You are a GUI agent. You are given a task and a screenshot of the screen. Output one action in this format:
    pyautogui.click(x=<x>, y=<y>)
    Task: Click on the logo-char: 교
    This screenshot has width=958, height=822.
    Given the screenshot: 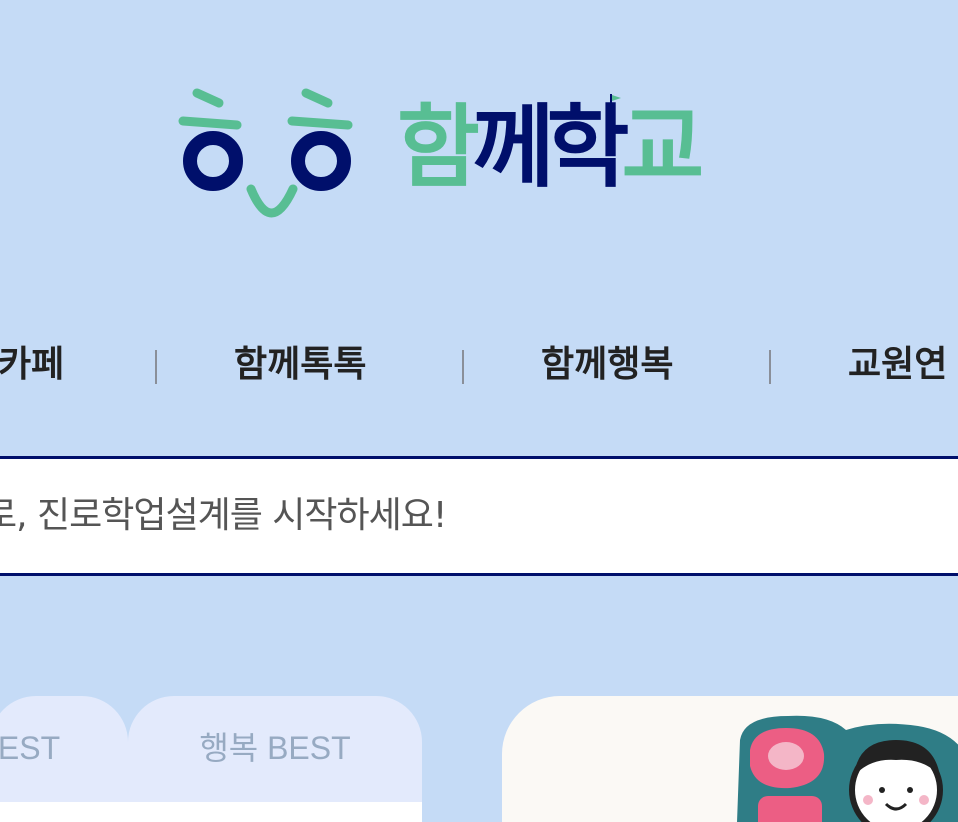 What is the action you would take?
    pyautogui.click(x=662, y=147)
    